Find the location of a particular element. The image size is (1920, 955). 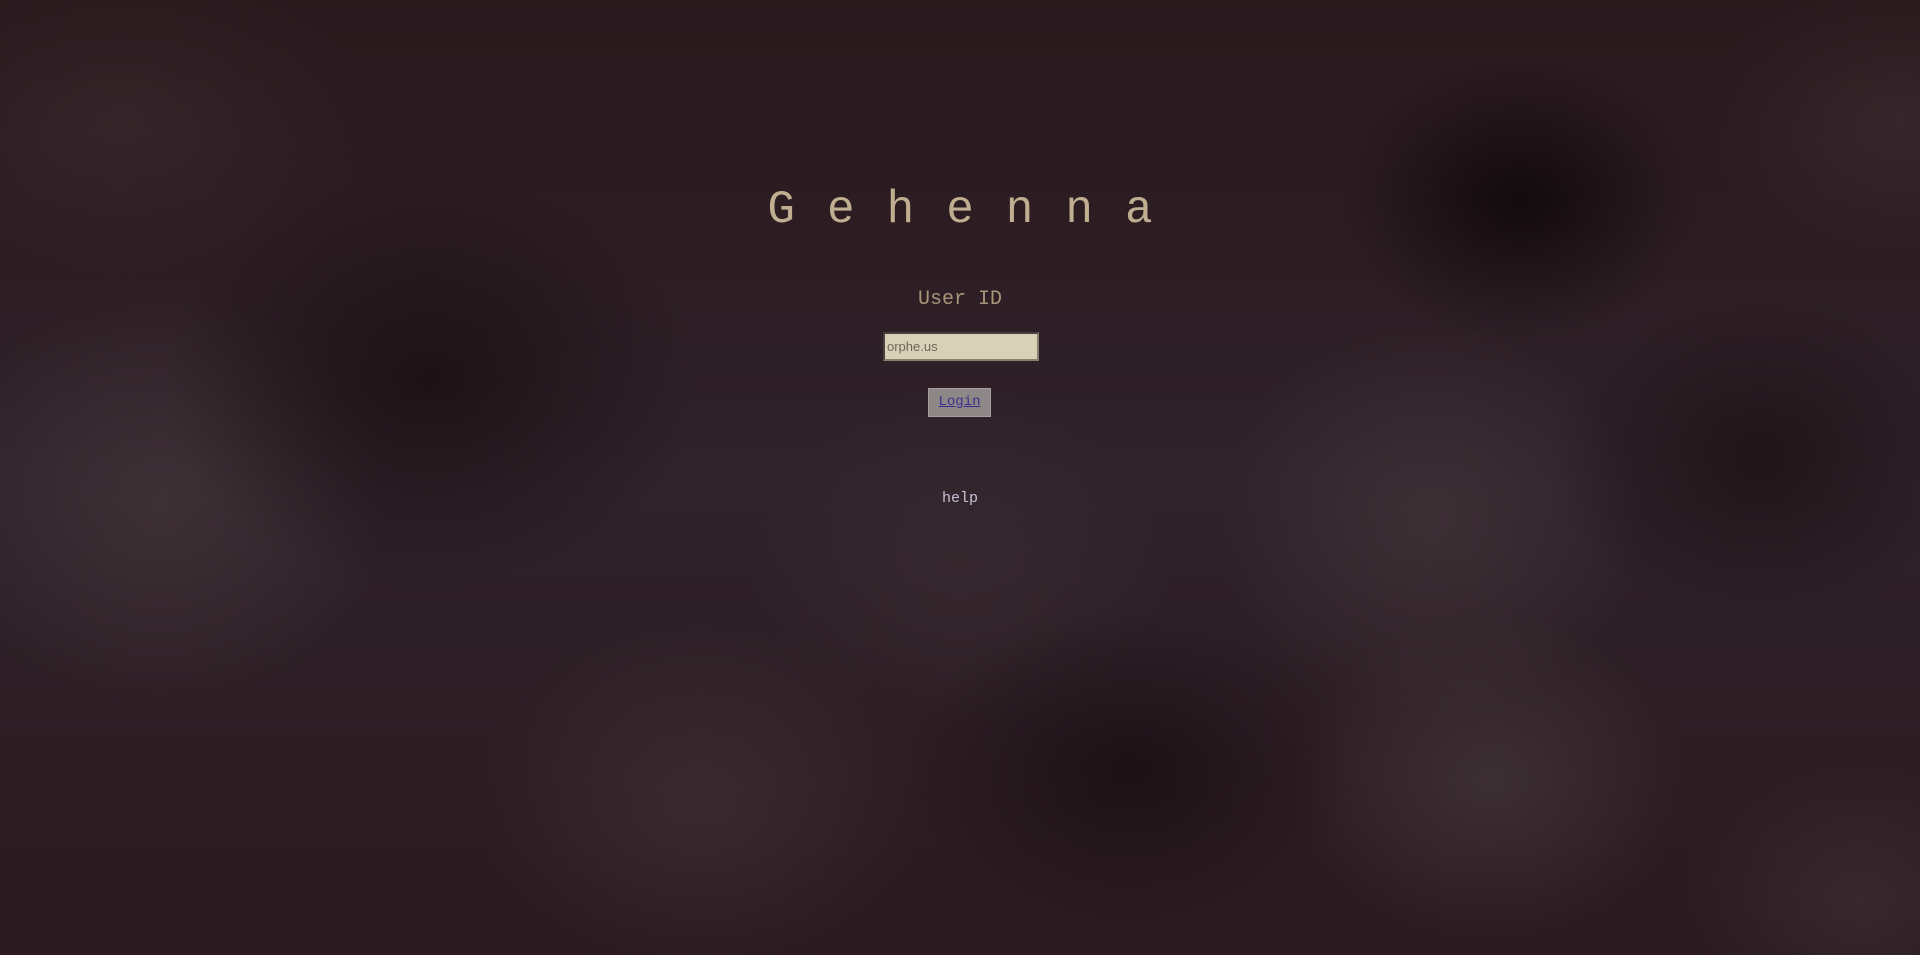

user-id-input is located at coordinates (961, 346).